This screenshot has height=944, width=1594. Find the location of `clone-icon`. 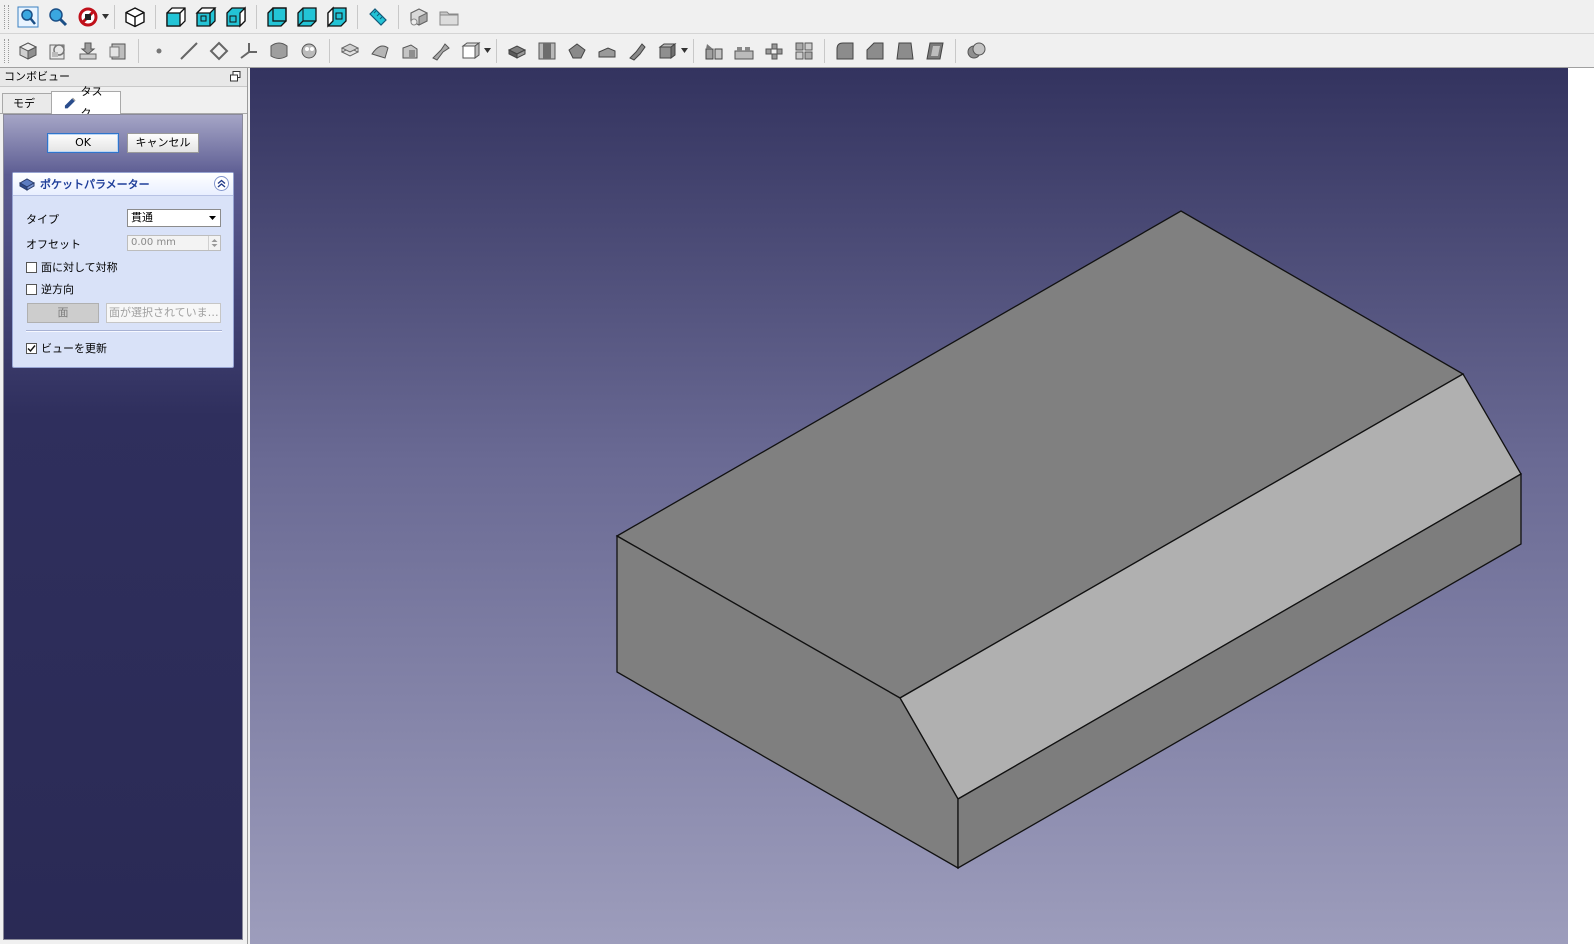

clone-icon is located at coordinates (118, 51).